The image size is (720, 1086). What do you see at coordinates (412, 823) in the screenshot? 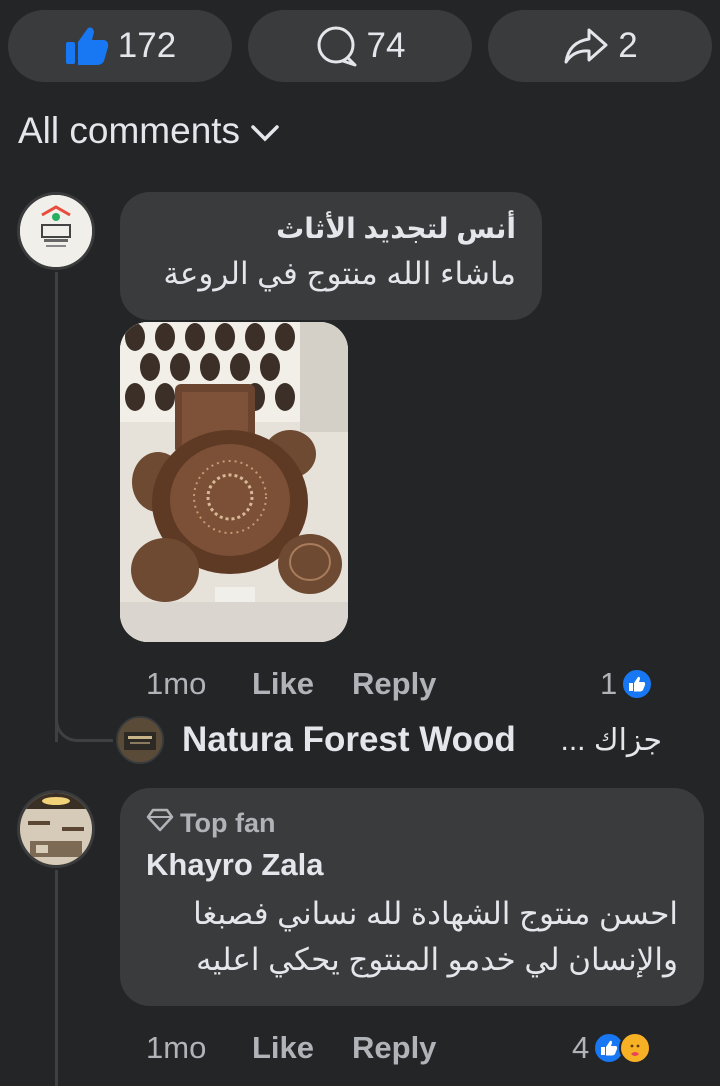
I see `top-fan-badge: Top fan` at bounding box center [412, 823].